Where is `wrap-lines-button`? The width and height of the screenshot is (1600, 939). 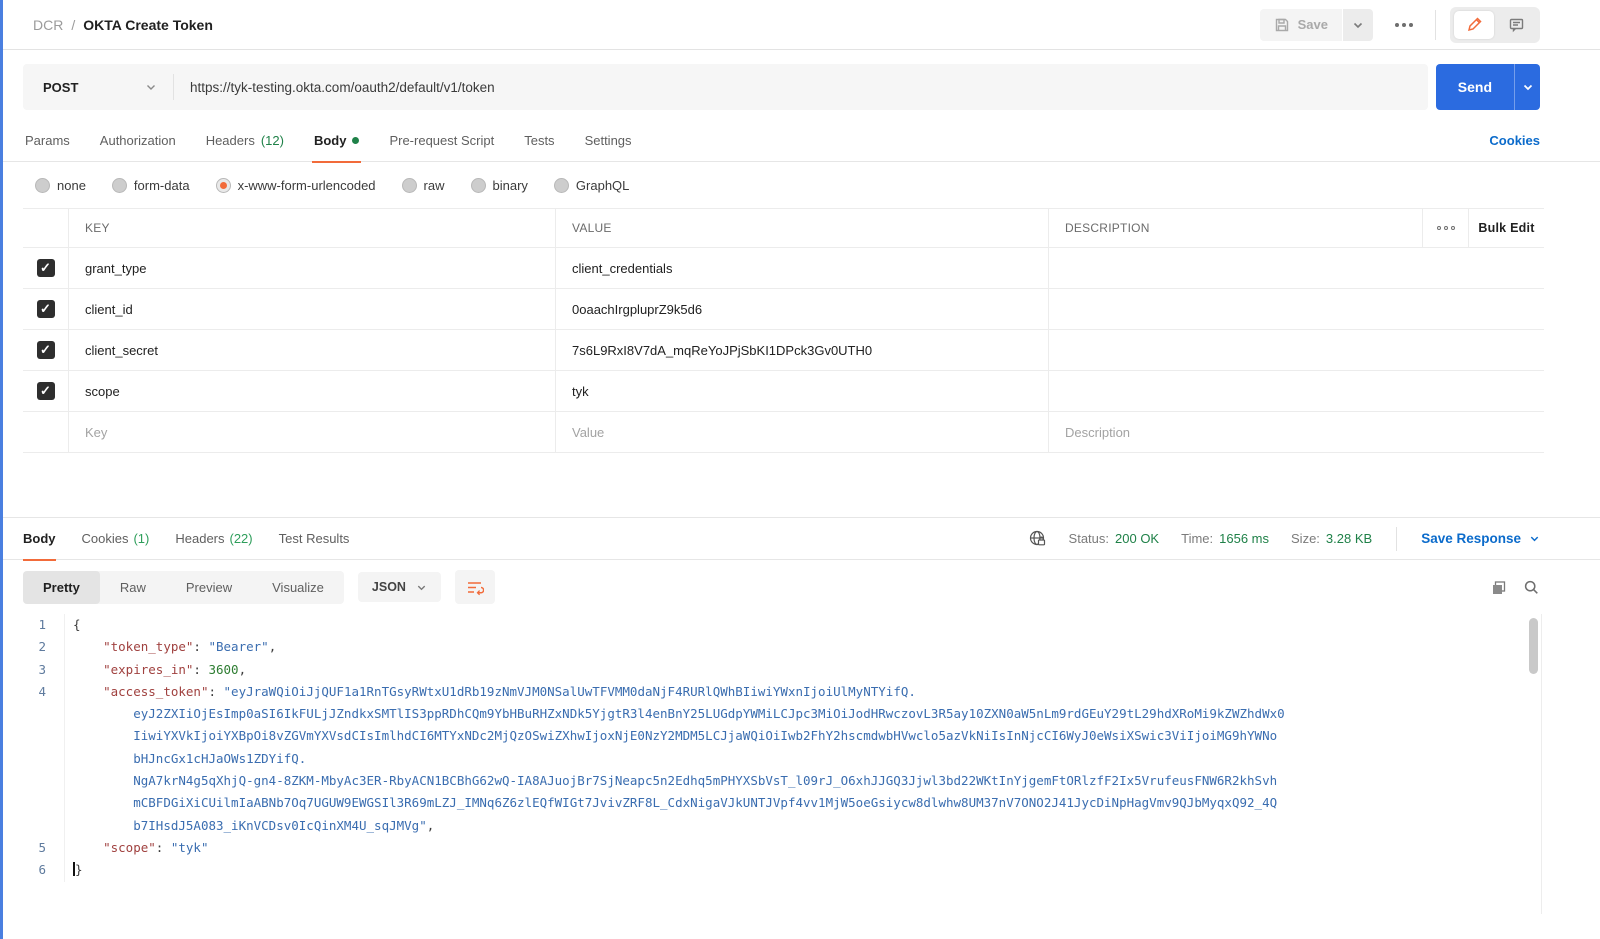 wrap-lines-button is located at coordinates (474, 587).